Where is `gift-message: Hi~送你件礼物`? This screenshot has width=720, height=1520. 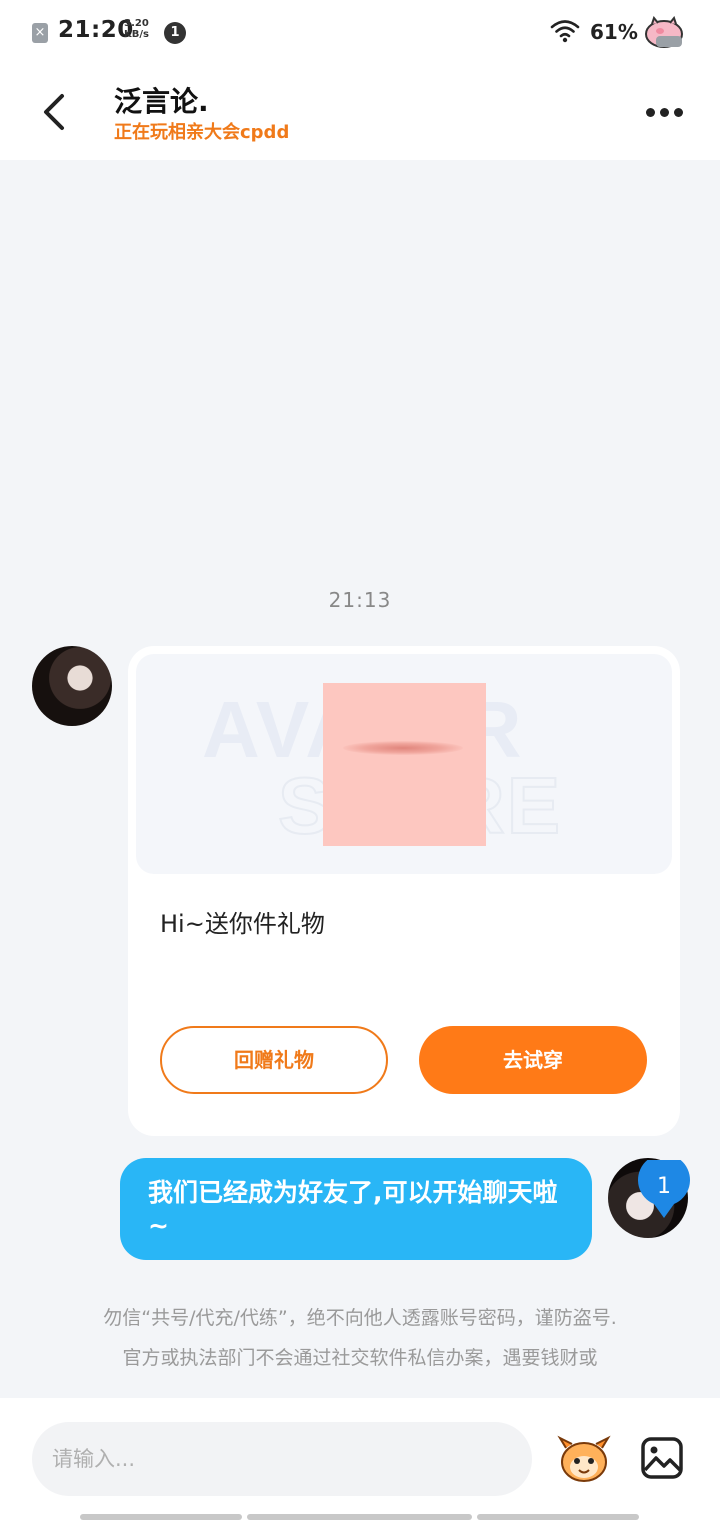 gift-message: Hi~送你件礼物 is located at coordinates (242, 924).